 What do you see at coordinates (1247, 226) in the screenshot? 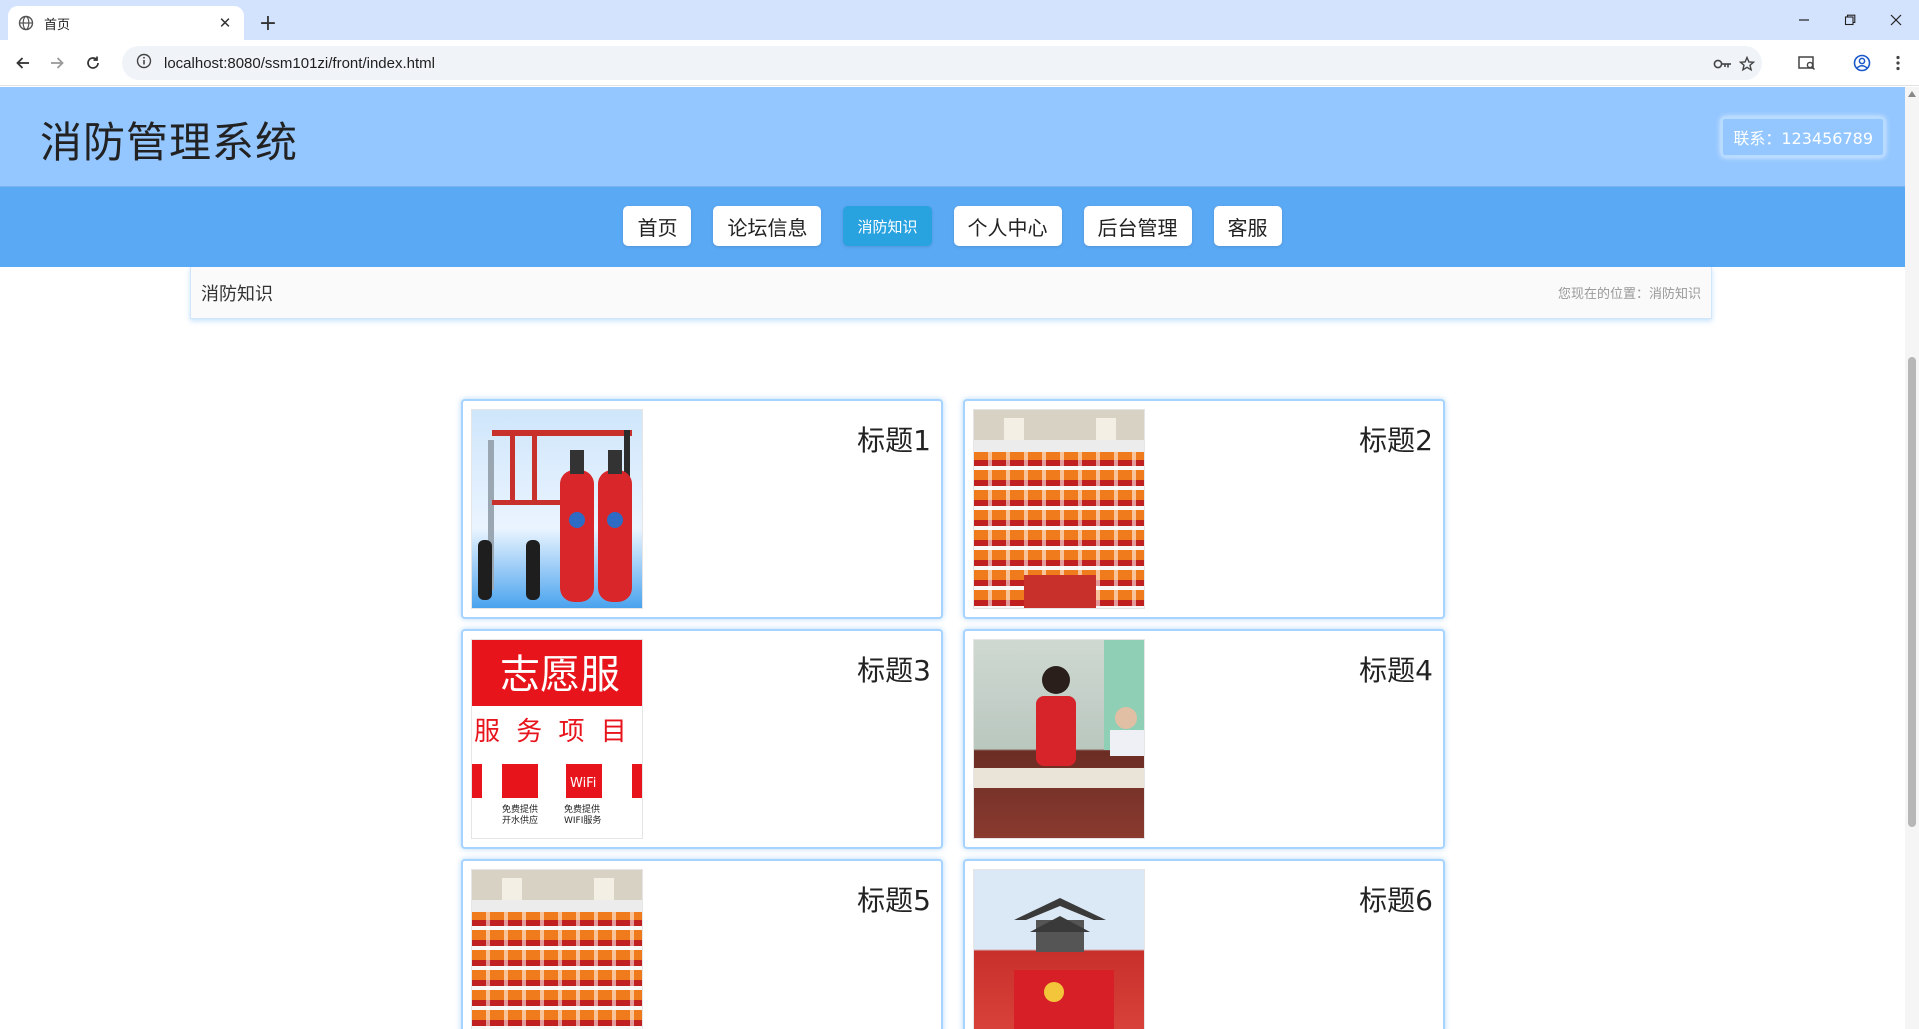
I see `nav-customer-service: 客服` at bounding box center [1247, 226].